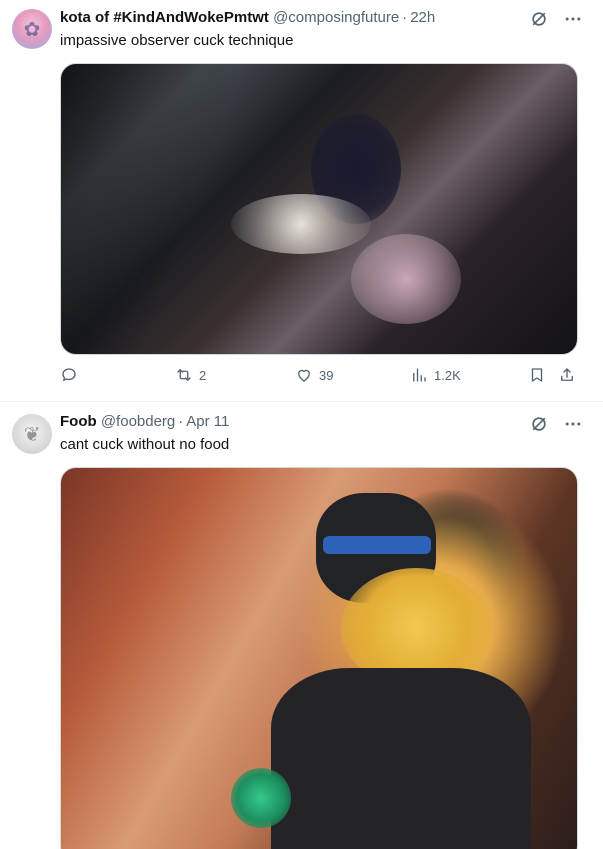  I want to click on reply-button, so click(72, 375).